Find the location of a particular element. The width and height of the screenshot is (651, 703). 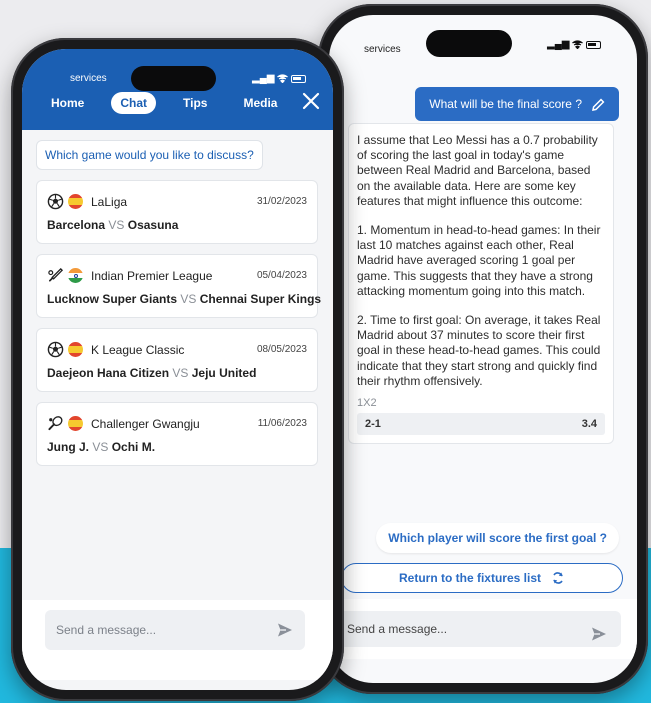

fixture-header: K League Classic 08/05/2023 is located at coordinates (177, 349).